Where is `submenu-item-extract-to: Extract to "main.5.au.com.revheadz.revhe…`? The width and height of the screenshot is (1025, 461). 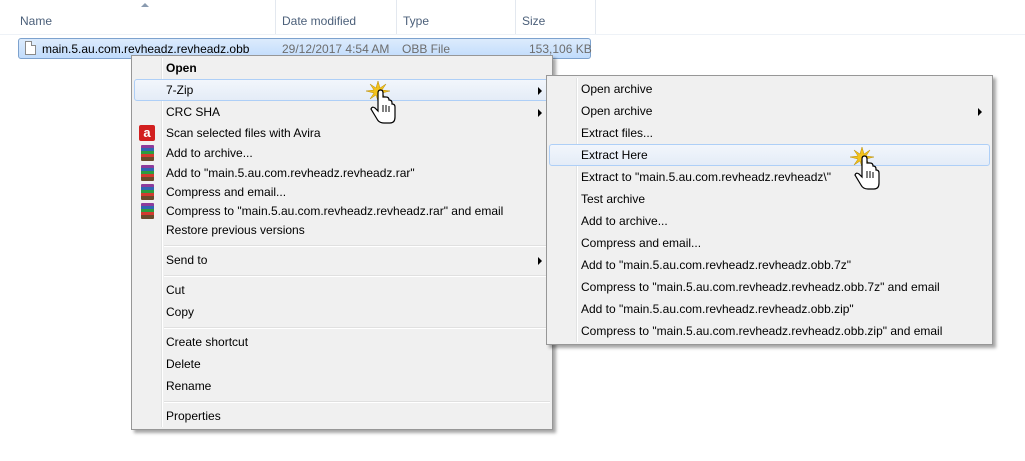
submenu-item-extract-to: Extract to "main.5.au.com.revheadz.revhe… is located at coordinates (769, 177).